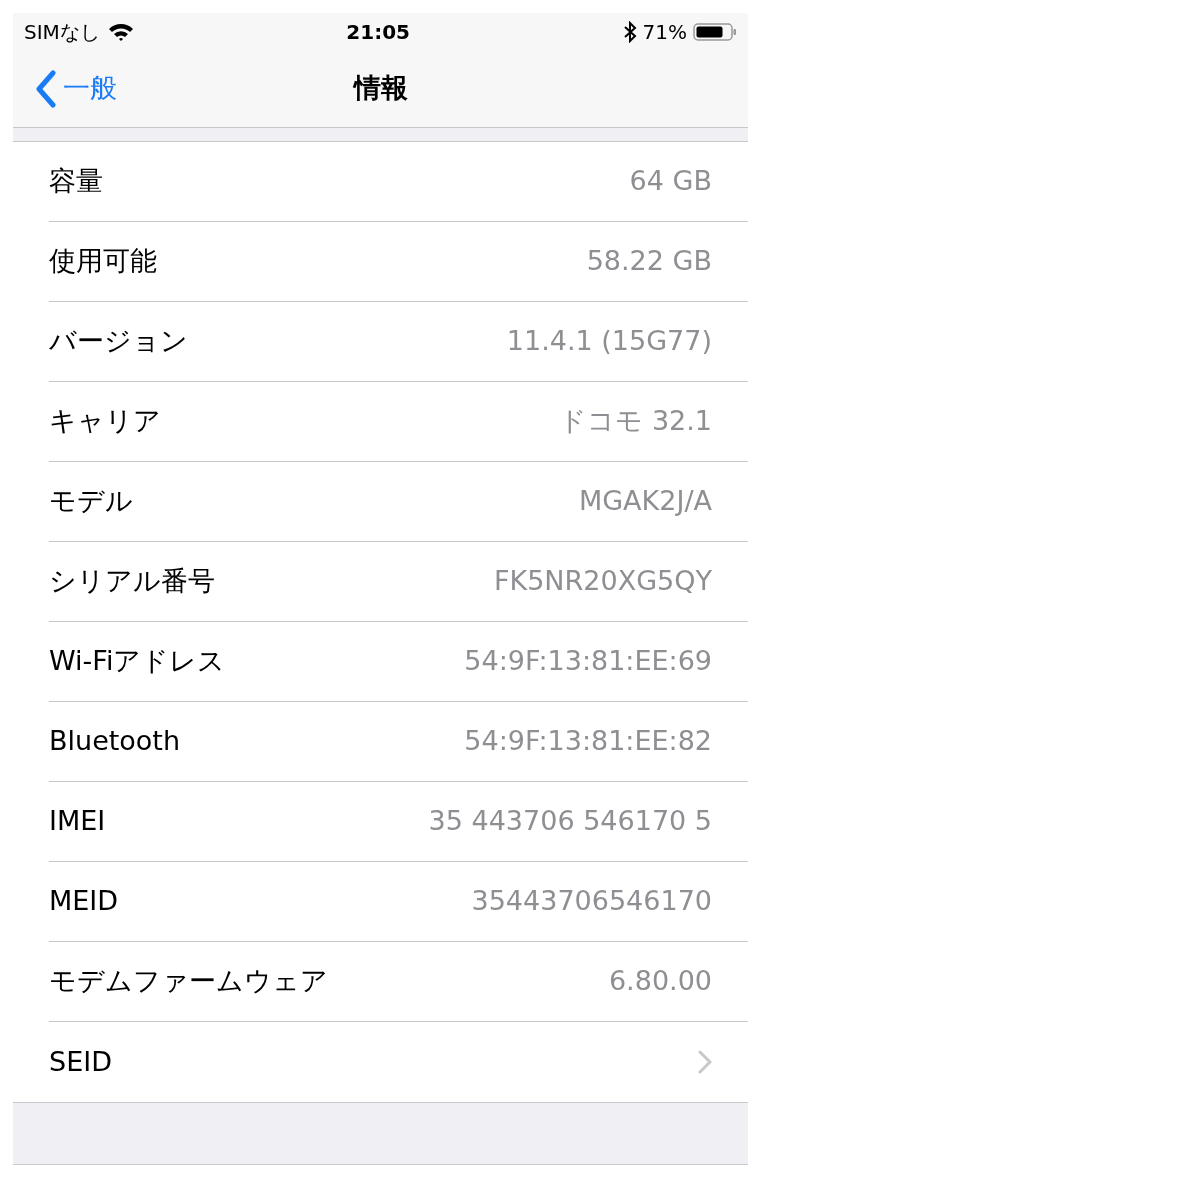 This screenshot has width=1200, height=1200. Describe the element at coordinates (715, 31) in the screenshot. I see `battery-icon` at that location.